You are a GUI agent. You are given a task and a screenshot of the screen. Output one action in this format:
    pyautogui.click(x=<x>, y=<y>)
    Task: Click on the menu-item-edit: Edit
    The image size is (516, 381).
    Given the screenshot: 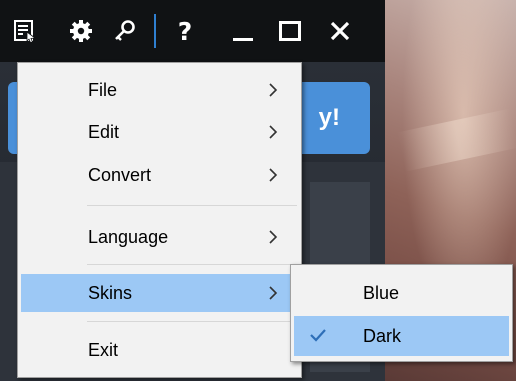 What is the action you would take?
    pyautogui.click(x=159, y=132)
    